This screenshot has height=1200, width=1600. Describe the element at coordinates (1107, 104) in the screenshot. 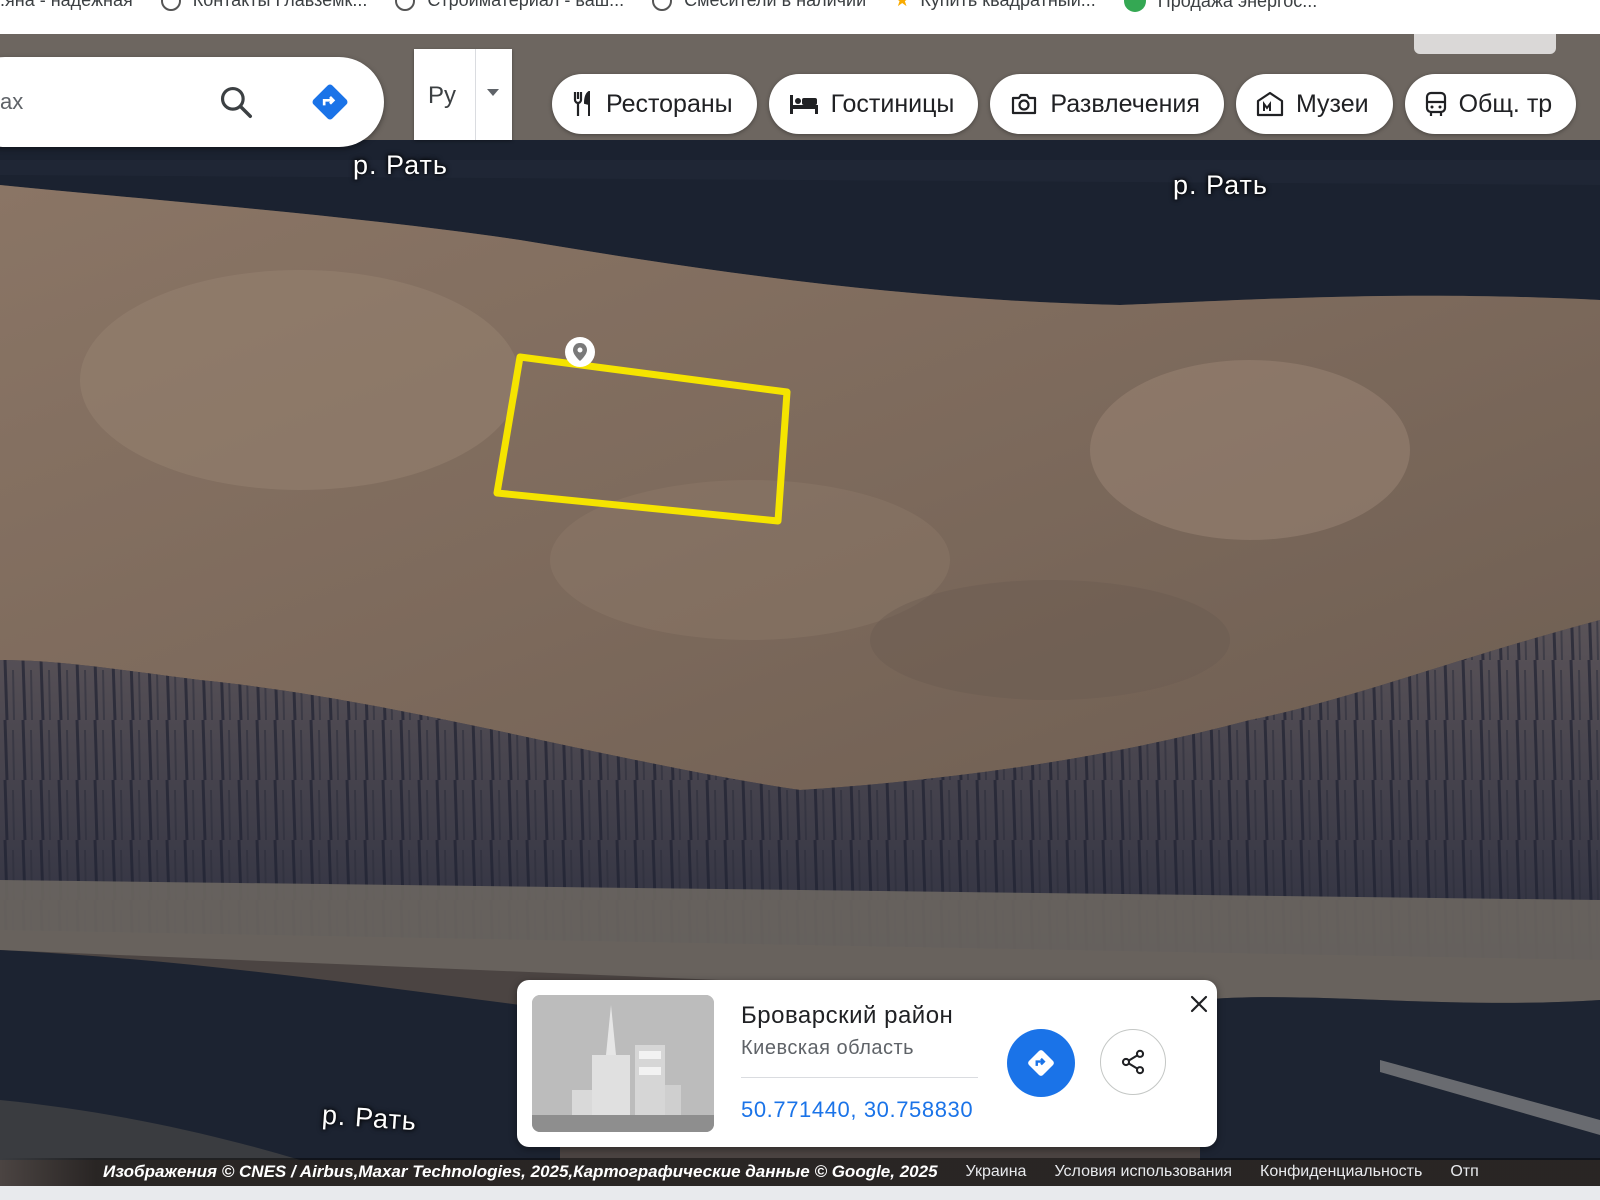

I see `chip-entertainment: Развлечения` at that location.